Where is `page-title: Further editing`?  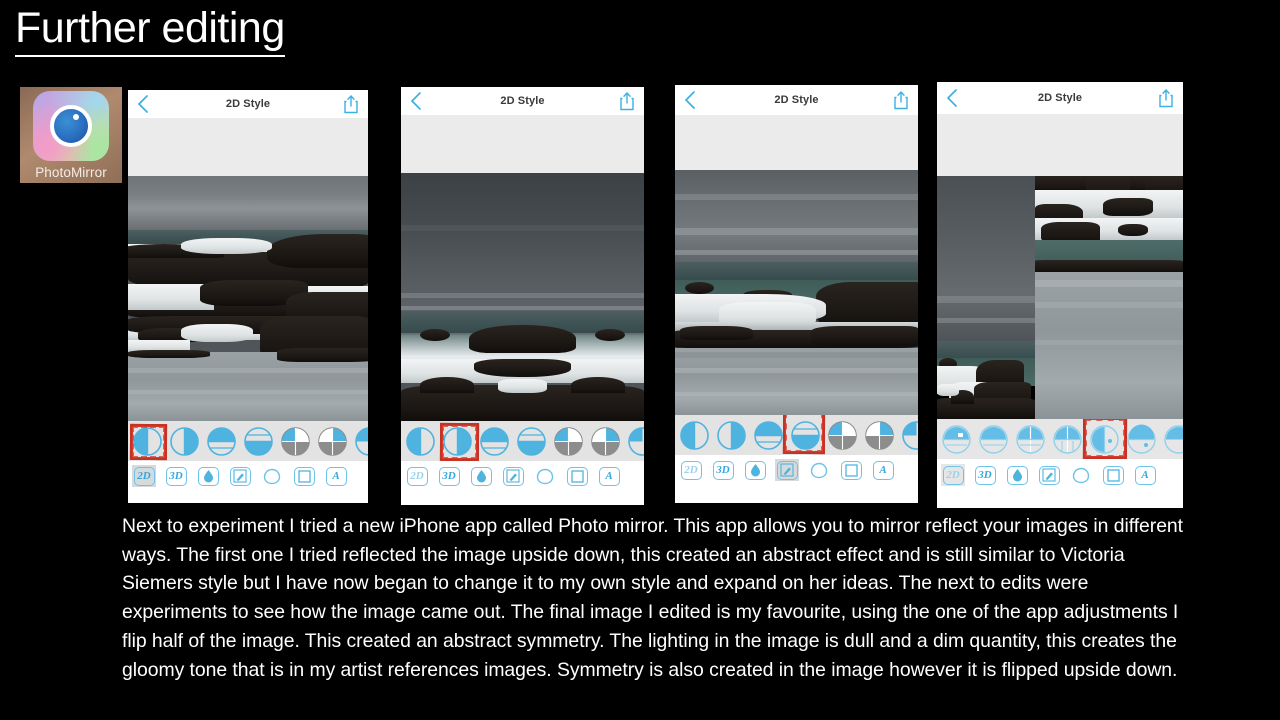 page-title: Further editing is located at coordinates (150, 31).